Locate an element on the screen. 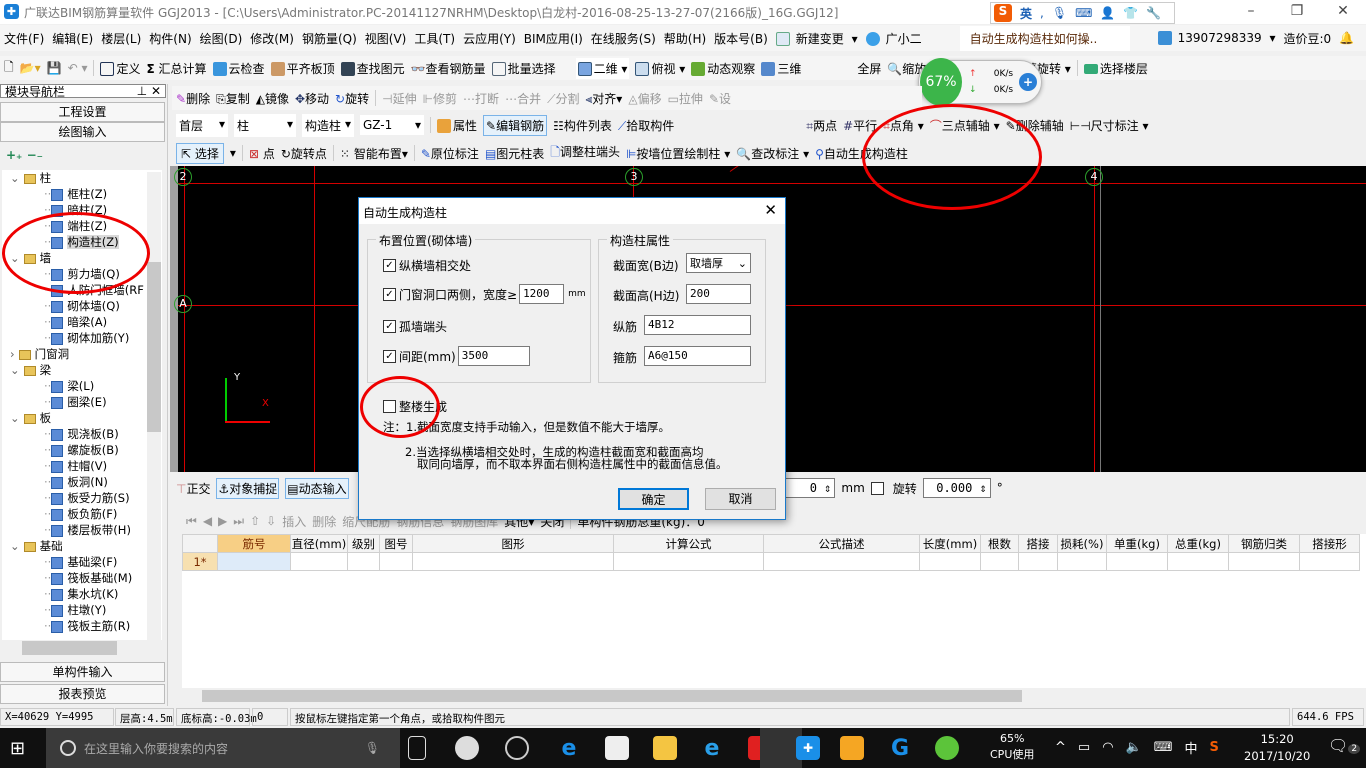 Image resolution: width=1366 pixels, height=768 pixels. move-up-icon: ⇧ is located at coordinates (255, 521).